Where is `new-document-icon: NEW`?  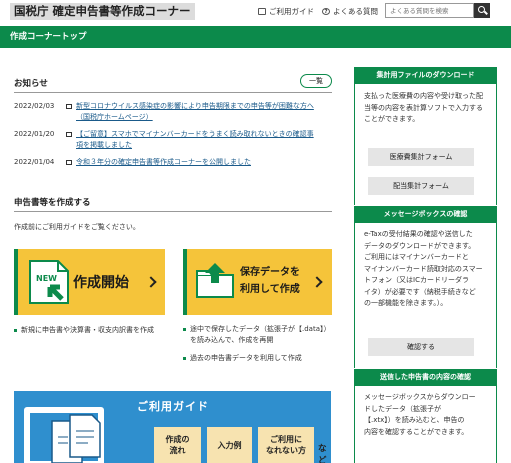 new-document-icon: NEW is located at coordinates (49, 282).